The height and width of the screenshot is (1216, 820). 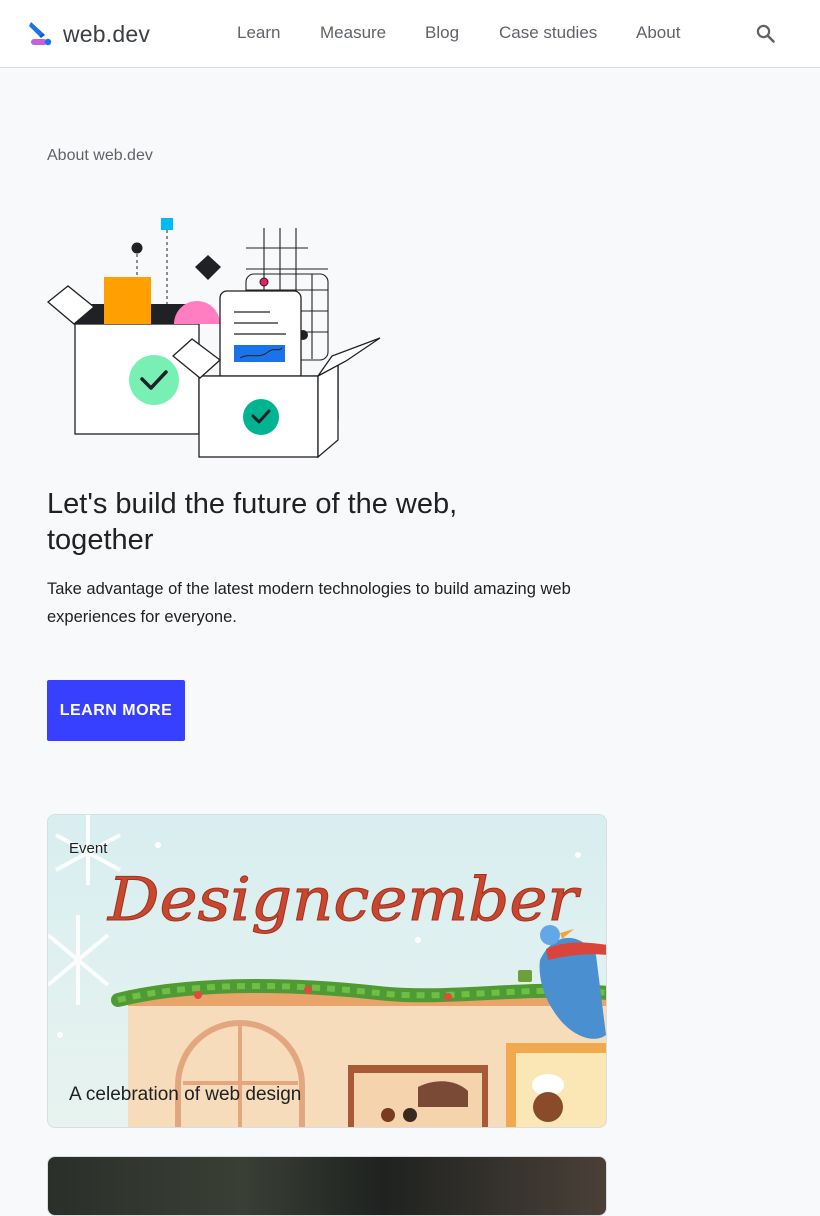 What do you see at coordinates (100, 155) in the screenshot?
I see `page-eyebrow: About web.dev` at bounding box center [100, 155].